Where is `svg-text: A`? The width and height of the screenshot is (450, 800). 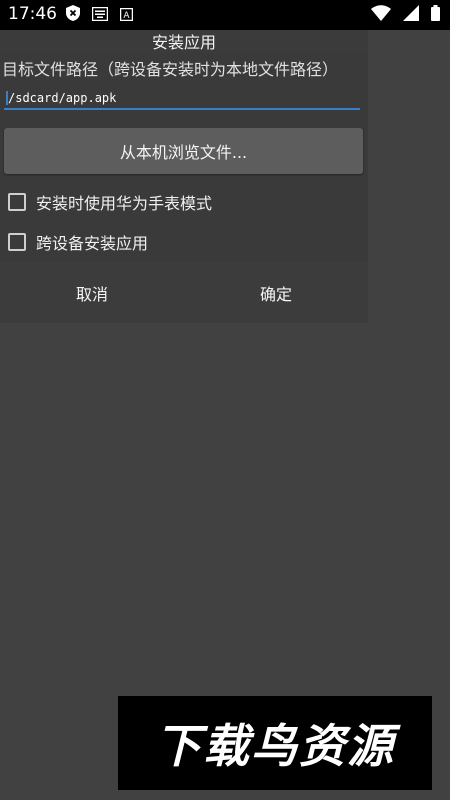
svg-text: A is located at coordinates (126, 16).